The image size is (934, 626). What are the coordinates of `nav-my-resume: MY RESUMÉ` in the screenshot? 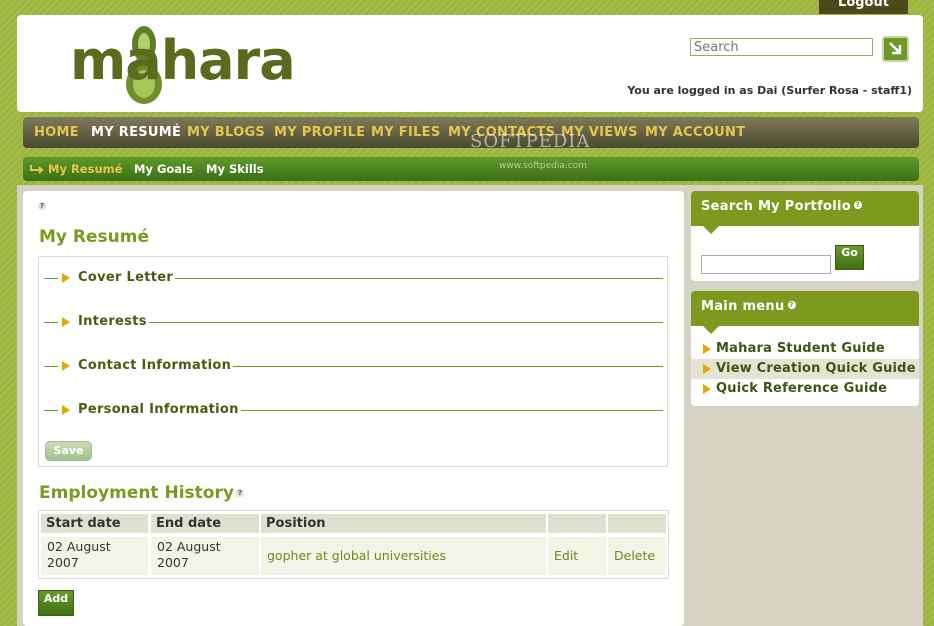 It's located at (136, 132).